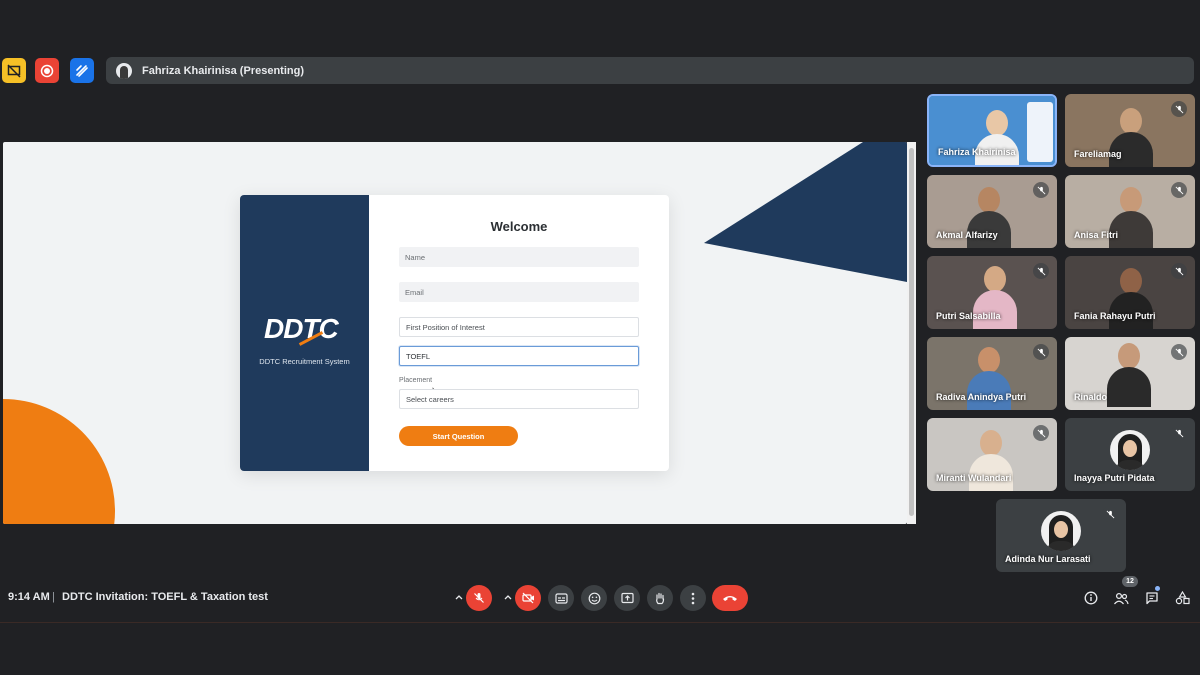 This screenshot has width=1200, height=675. I want to click on bottom-divider, so click(600, 622).